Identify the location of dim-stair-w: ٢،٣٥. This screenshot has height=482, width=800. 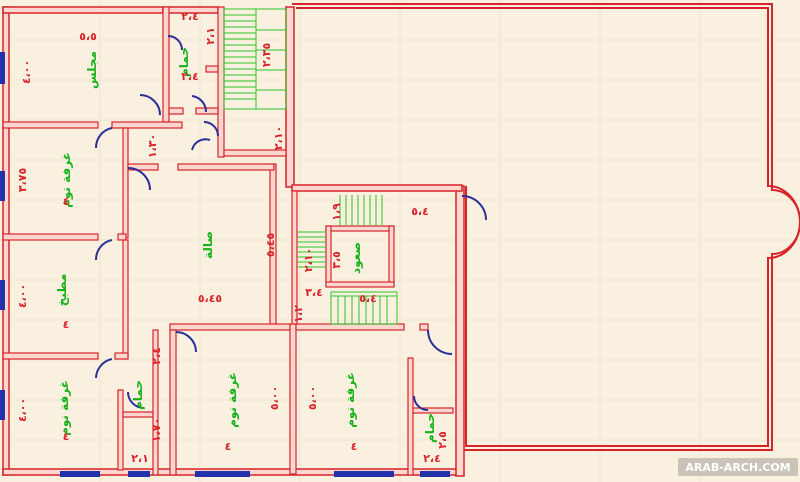
(266, 55).